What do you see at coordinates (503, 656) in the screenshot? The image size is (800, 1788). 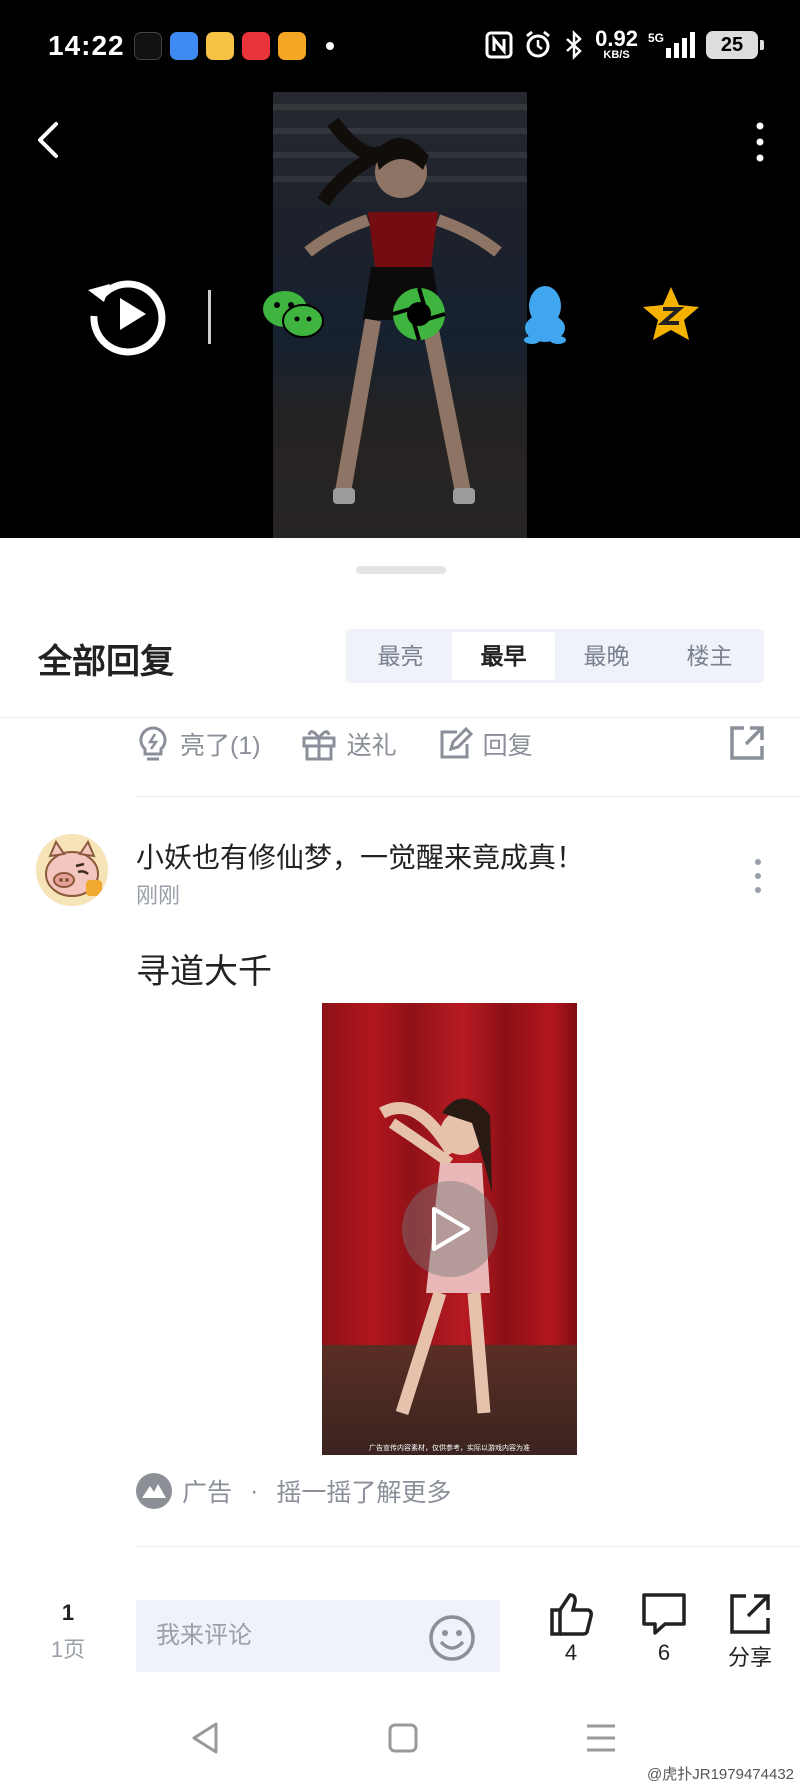 I see `tab-earliest: 最早` at bounding box center [503, 656].